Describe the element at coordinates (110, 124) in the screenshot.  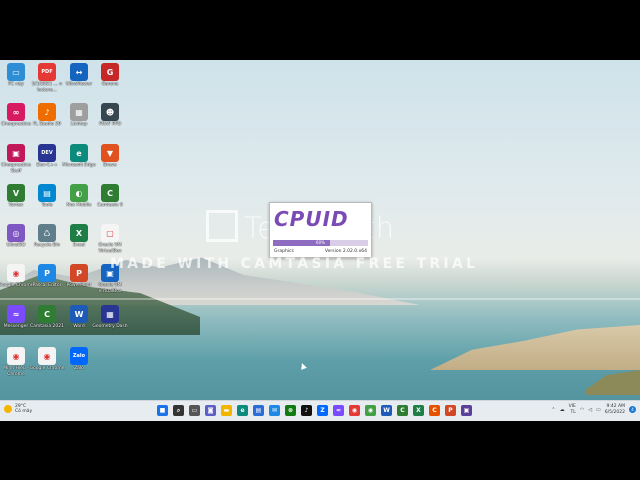
I see `desktop-icon-label: FNAF PPO` at that location.